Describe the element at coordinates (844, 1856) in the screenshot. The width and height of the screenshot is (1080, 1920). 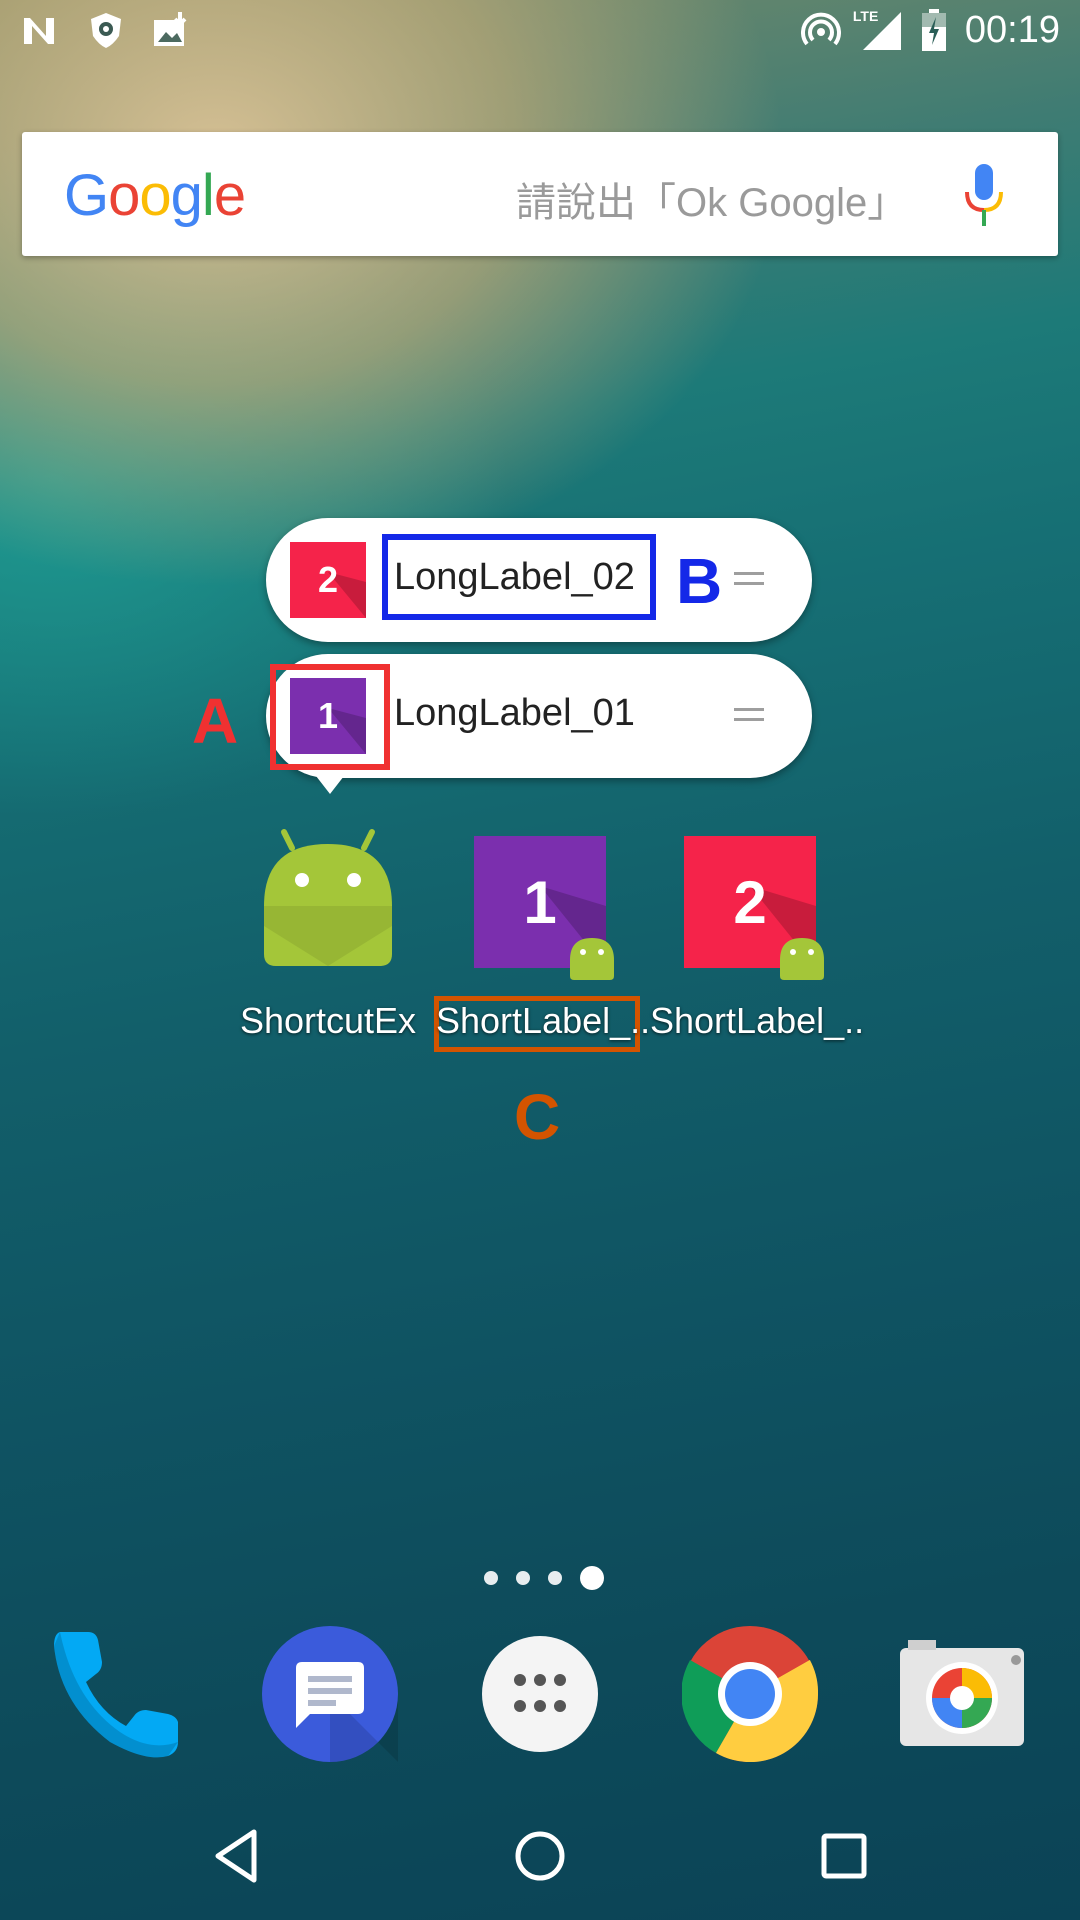
I see `recents-icon` at that location.